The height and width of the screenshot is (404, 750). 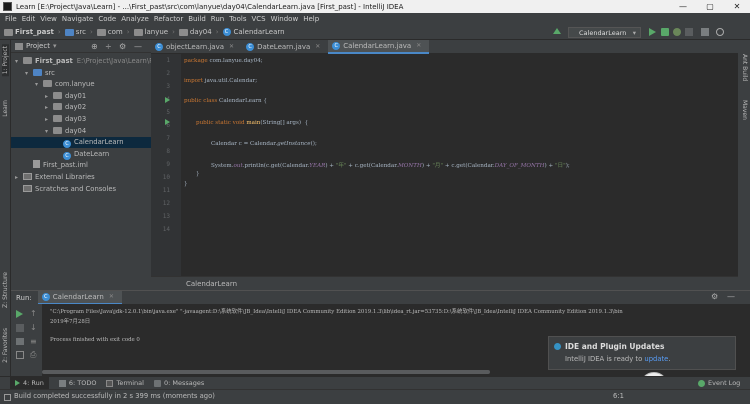 What do you see at coordinates (79, 297) in the screenshot?
I see `tab-run-calendarlearn: C CalendarLearn ✕` at bounding box center [79, 297].